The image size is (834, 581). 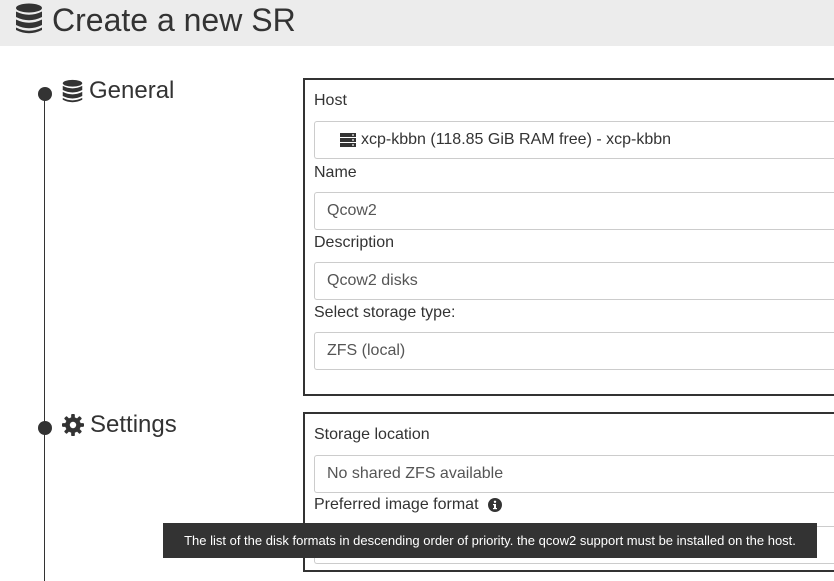 What do you see at coordinates (354, 242) in the screenshot?
I see `description-label: Description` at bounding box center [354, 242].